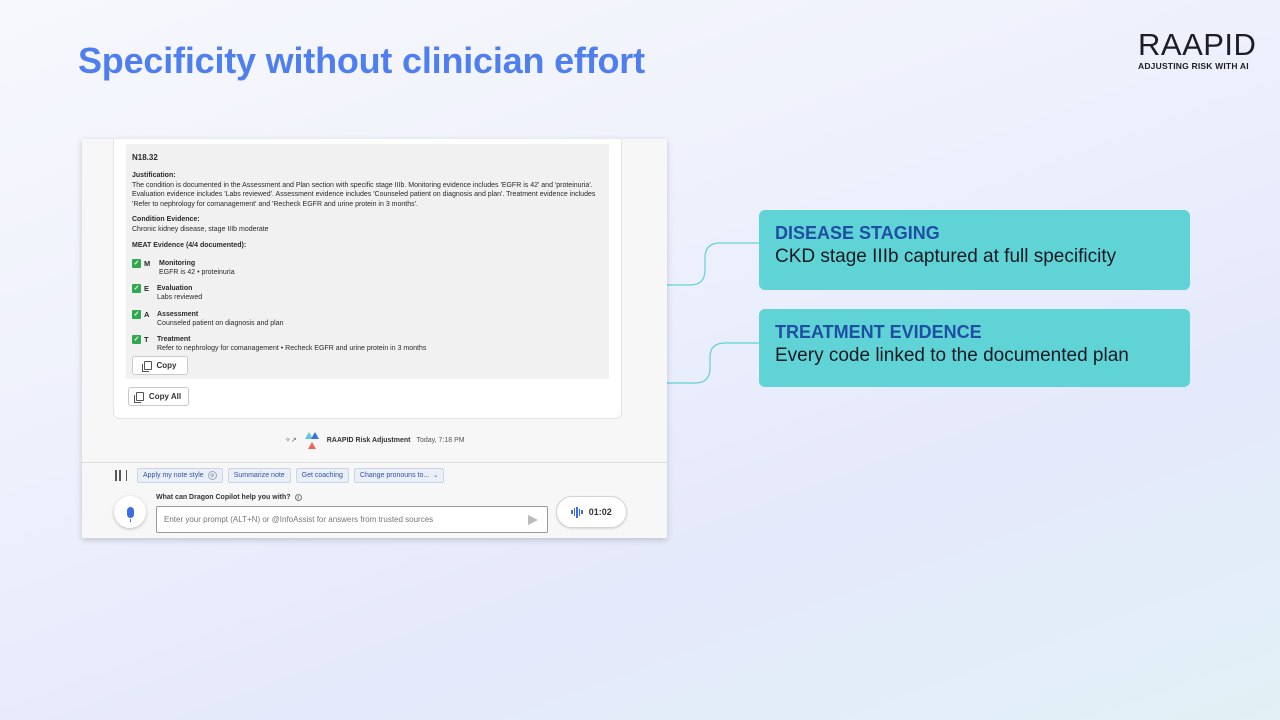 Image resolution: width=1280 pixels, height=720 pixels. Describe the element at coordinates (212, 475) in the screenshot. I see `settings-icon: ⚙` at that location.